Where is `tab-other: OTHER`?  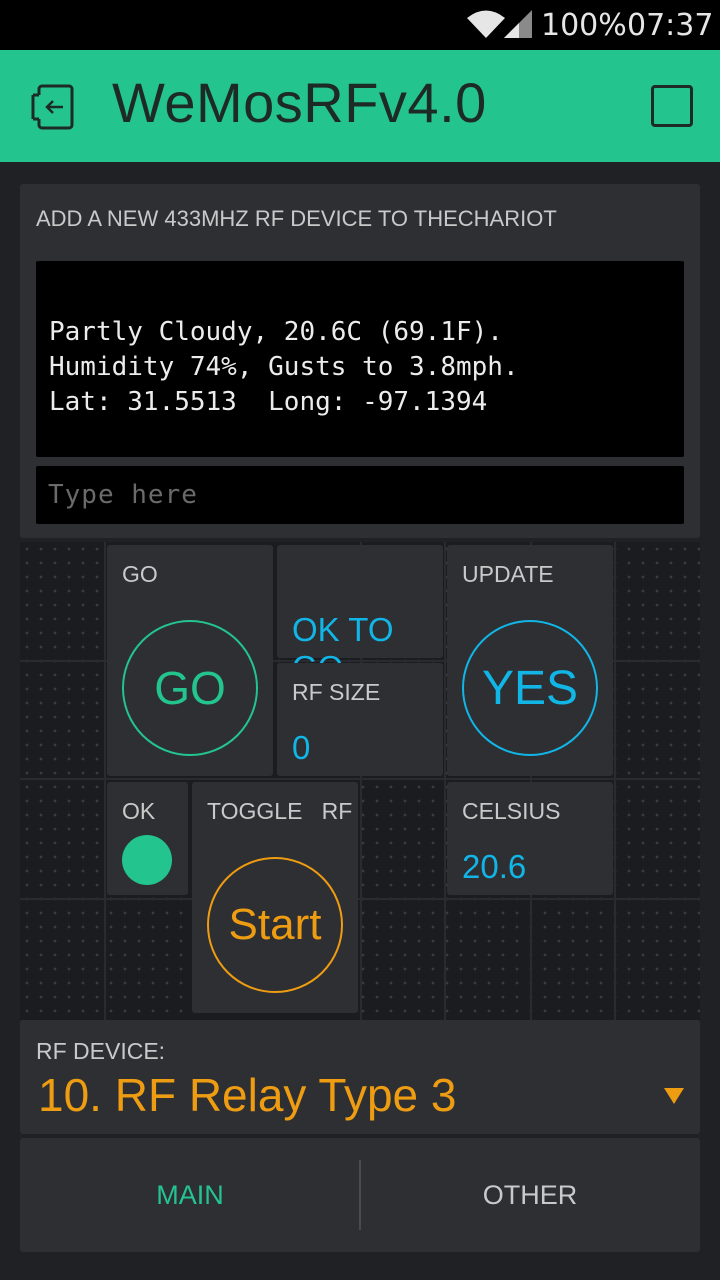
tab-other: OTHER is located at coordinates (530, 1195).